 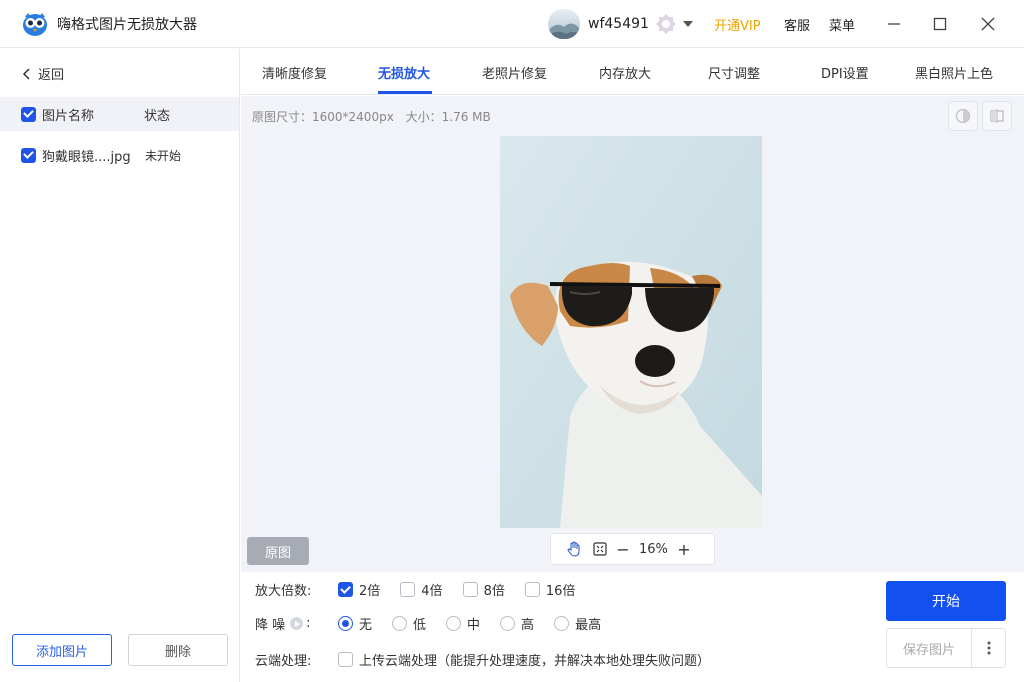 I want to click on scale-2x-checkbox, so click(x=345, y=589).